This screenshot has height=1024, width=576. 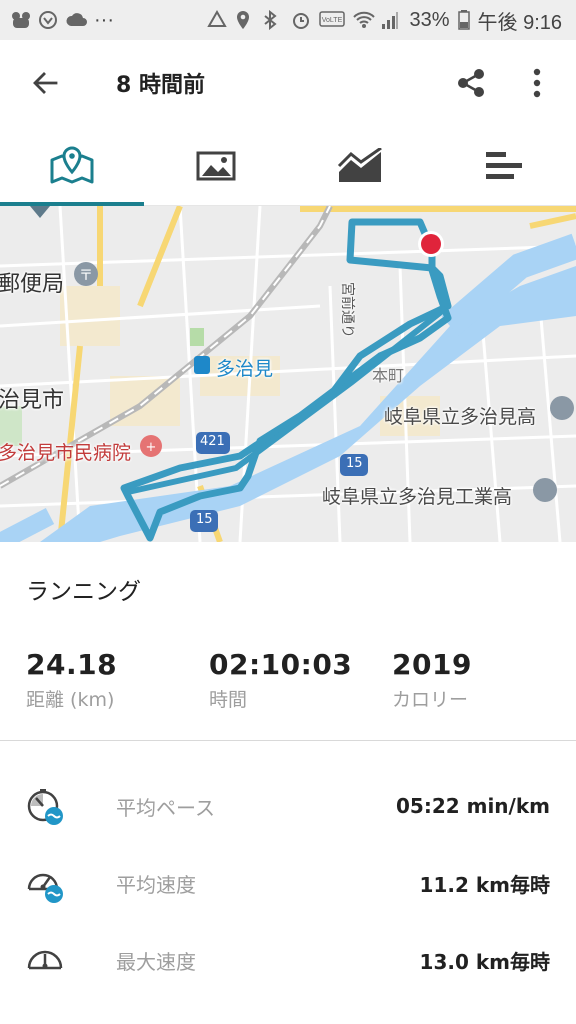 What do you see at coordinates (301, 20) in the screenshot?
I see `alarm-icon` at bounding box center [301, 20].